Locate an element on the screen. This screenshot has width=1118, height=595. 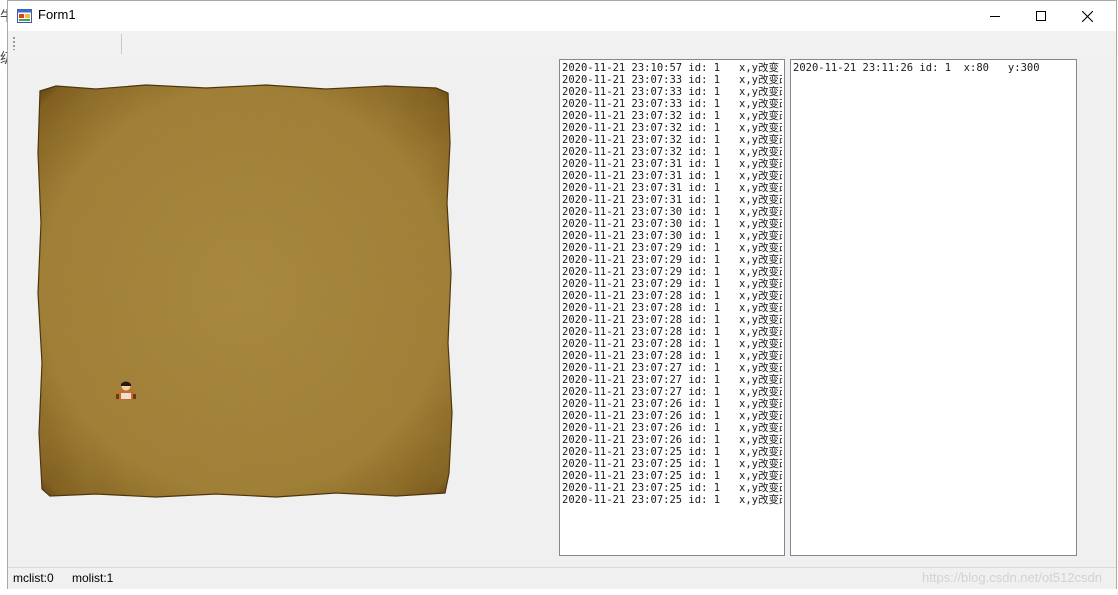
form-app-icon is located at coordinates (24, 16).